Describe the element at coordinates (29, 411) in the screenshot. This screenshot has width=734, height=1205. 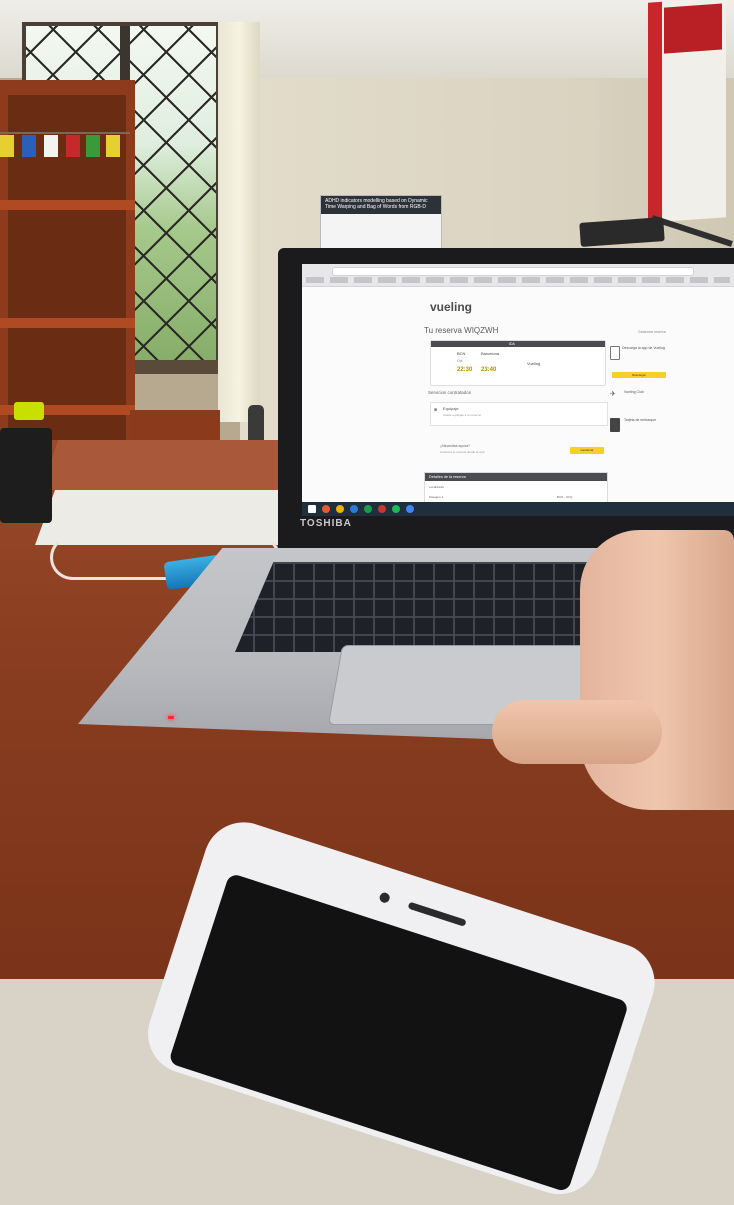
I see `highlighter` at that location.